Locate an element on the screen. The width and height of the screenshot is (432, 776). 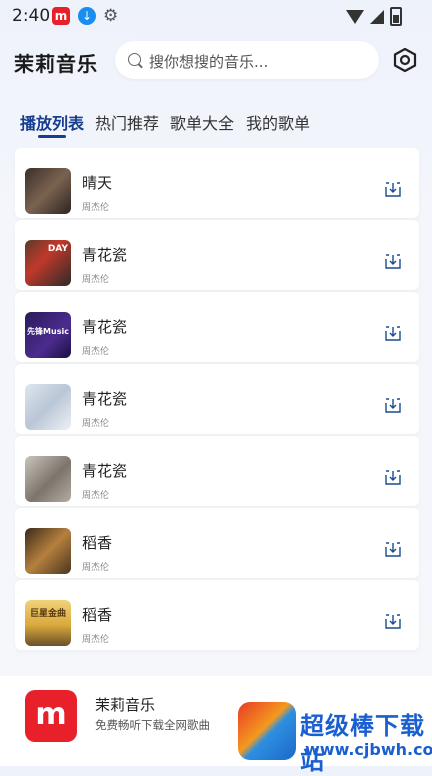
promo-subtitle: 免费畅听下载全网歌曲 is located at coordinates (152, 725).